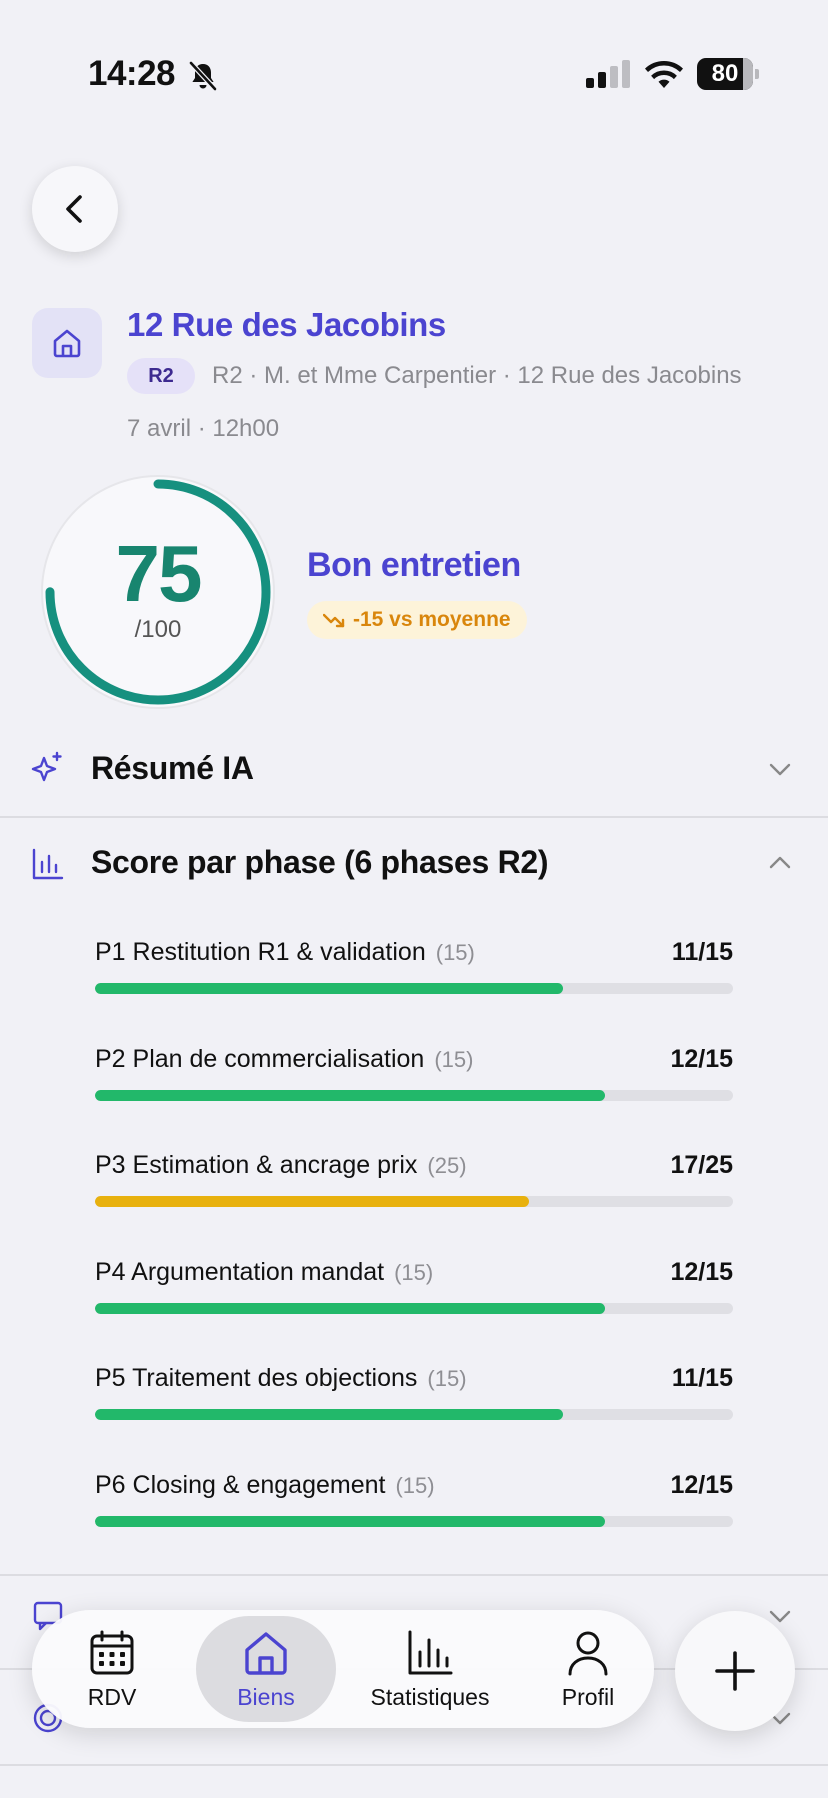  Describe the element at coordinates (432, 619) in the screenshot. I see `trend-text: -15 vs moyenne` at that location.